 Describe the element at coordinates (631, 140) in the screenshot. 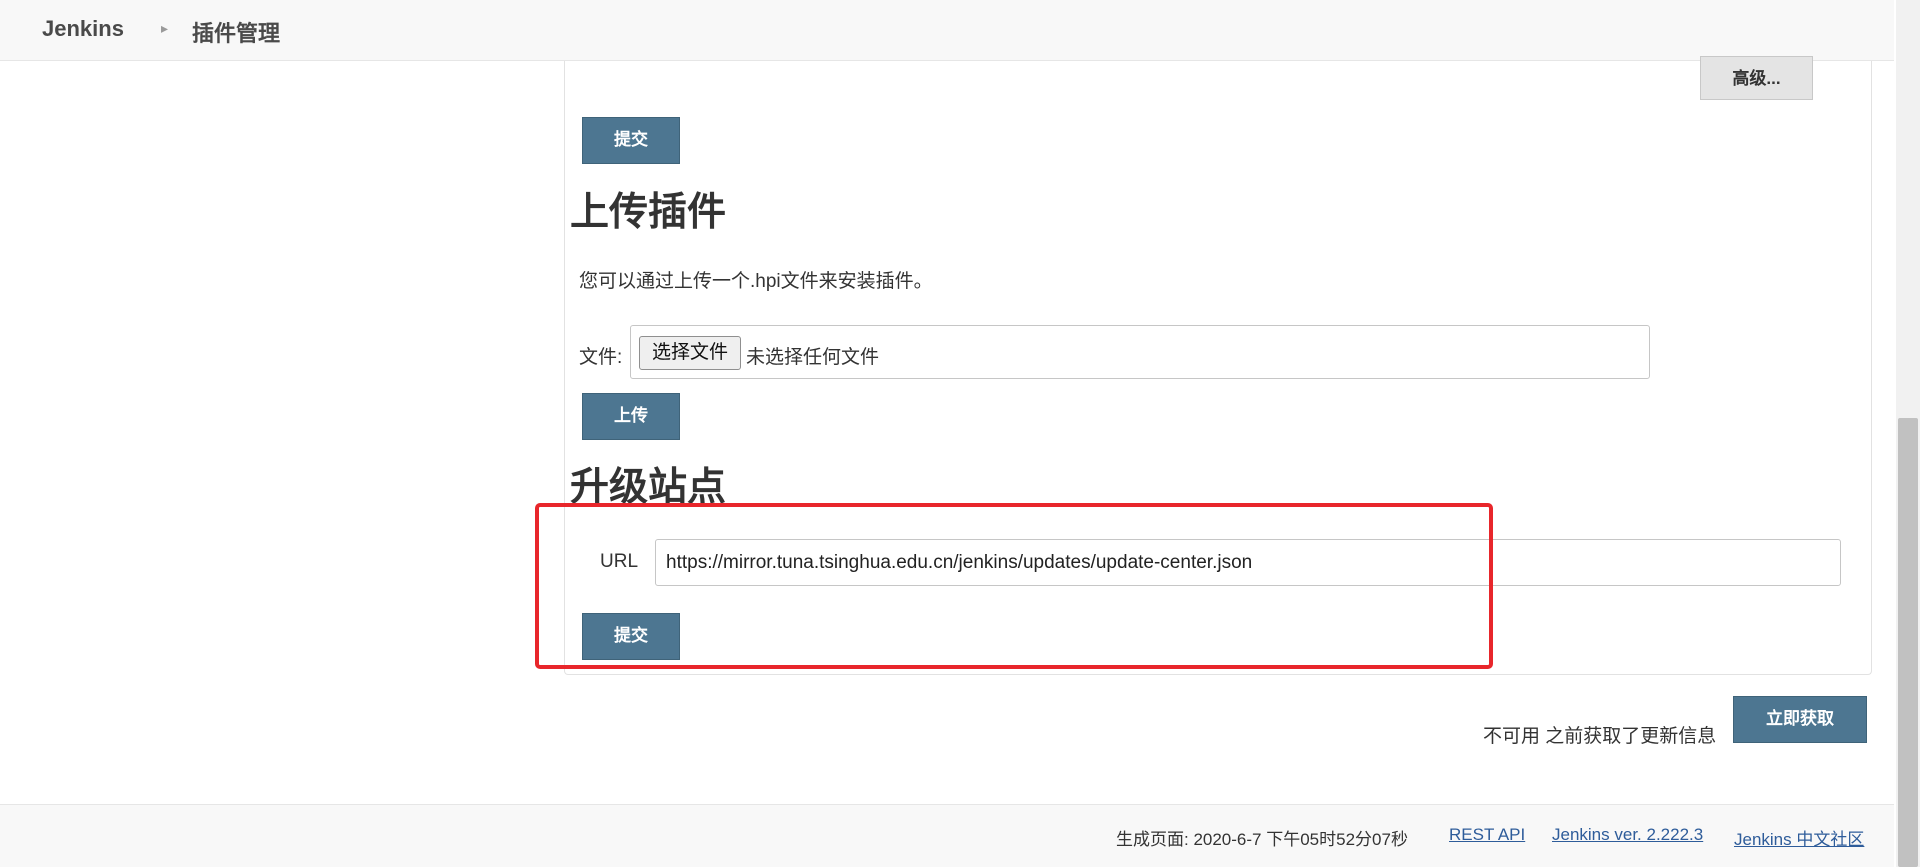

I see `proxy-submit-button: 提交` at that location.